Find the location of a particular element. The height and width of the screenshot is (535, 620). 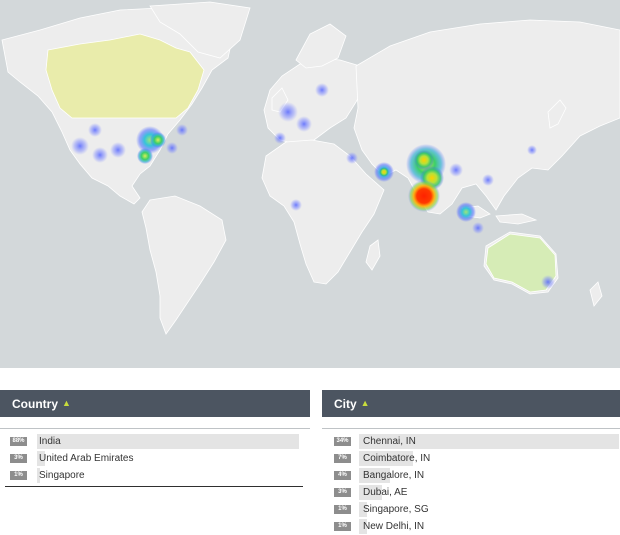

country-panel-header: Country ▲ is located at coordinates (155, 403).